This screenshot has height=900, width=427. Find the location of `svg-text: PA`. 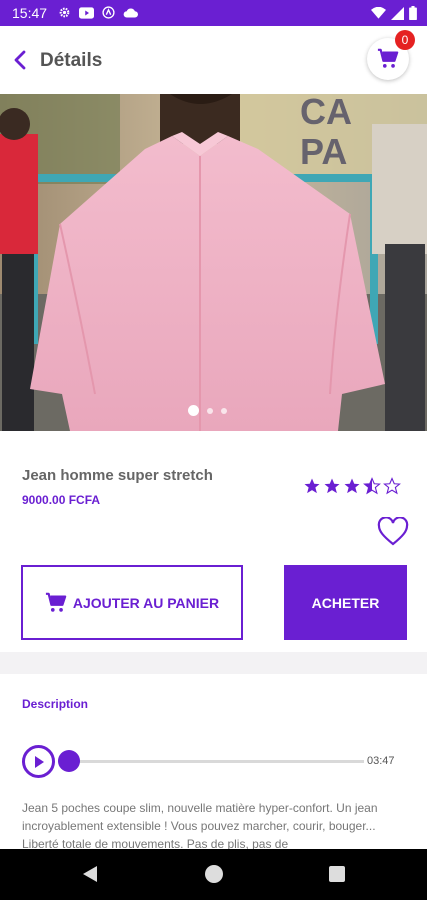

svg-text: PA is located at coordinates (323, 151).